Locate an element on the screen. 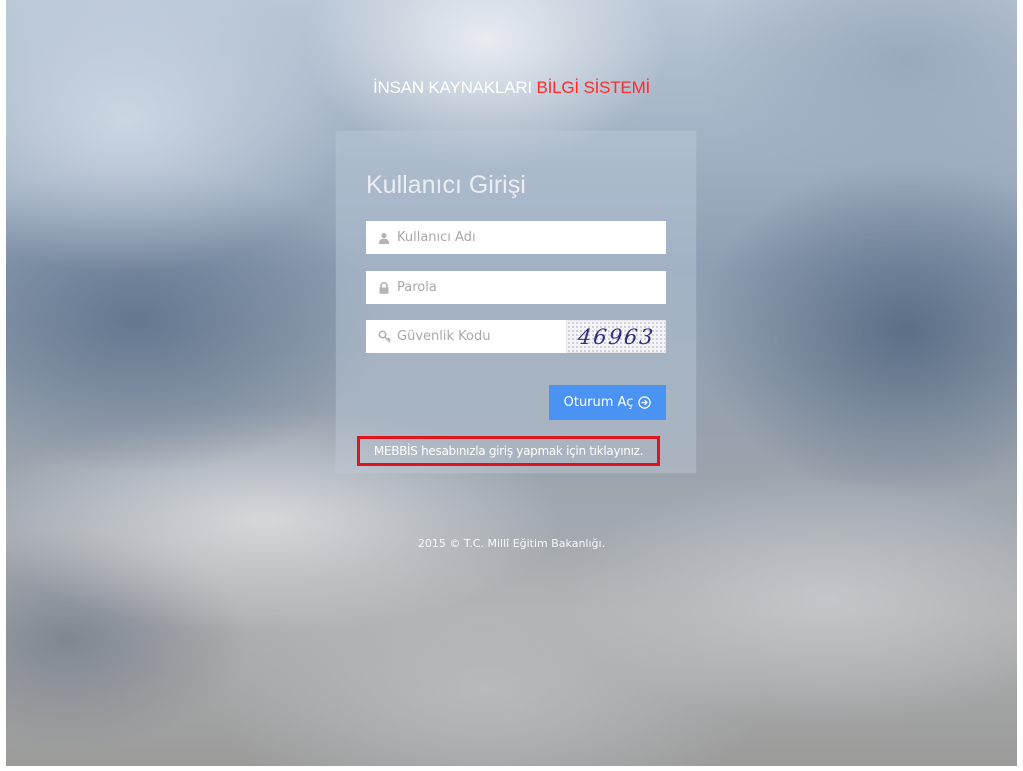  security-code-input is located at coordinates (481, 336).